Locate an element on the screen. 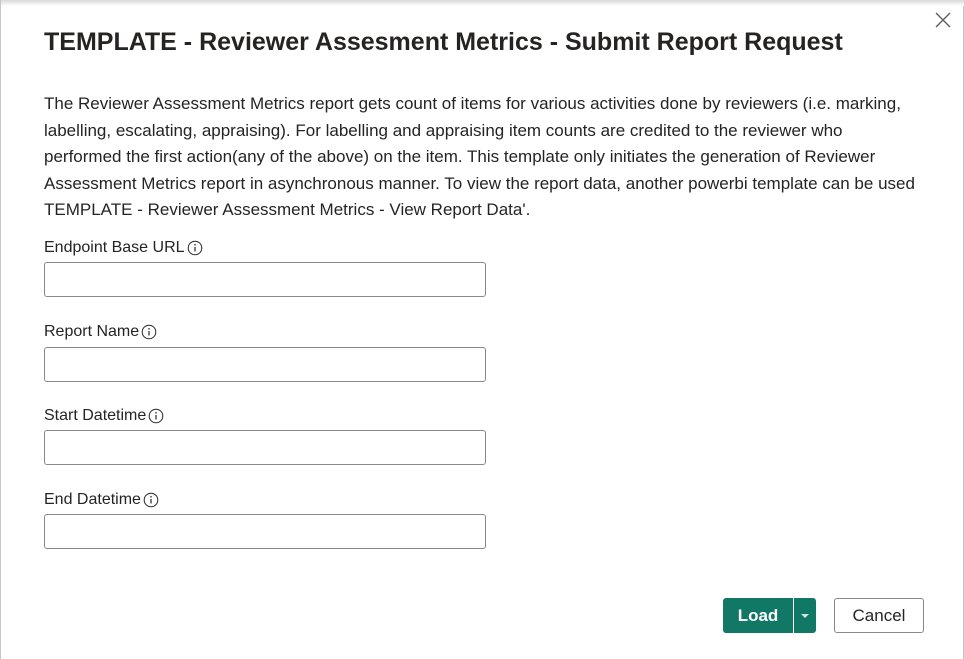 This screenshot has width=964, height=659. close-button is located at coordinates (943, 20).